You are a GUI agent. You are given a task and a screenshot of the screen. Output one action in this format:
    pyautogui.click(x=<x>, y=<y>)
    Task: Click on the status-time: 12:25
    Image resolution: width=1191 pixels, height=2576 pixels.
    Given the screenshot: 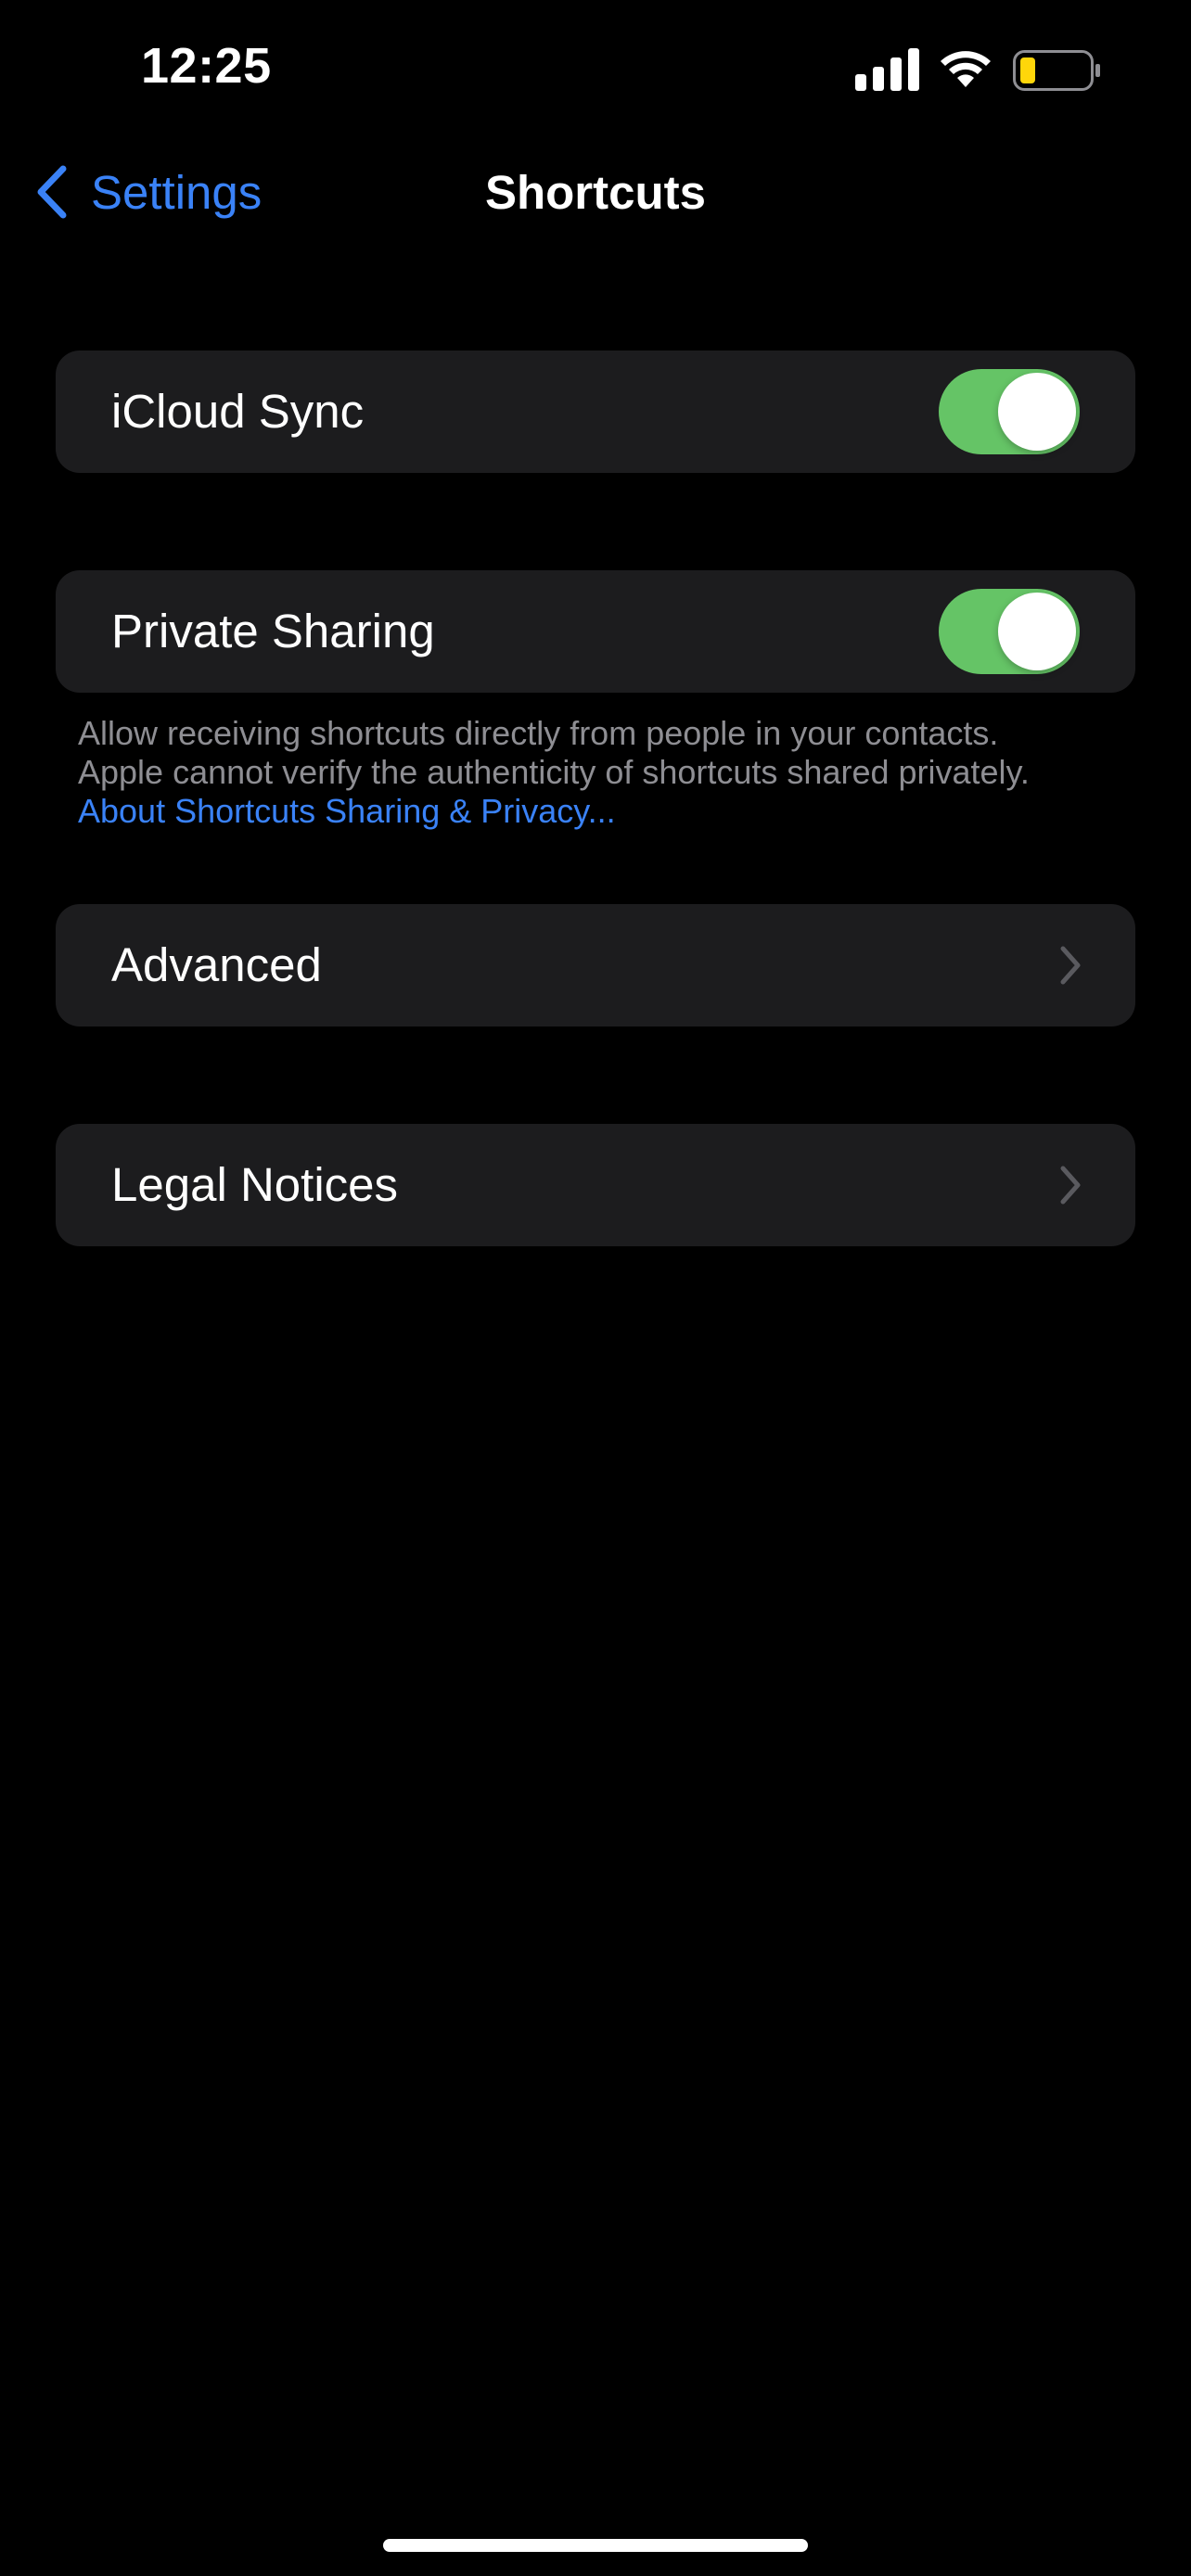 What is the action you would take?
    pyautogui.click(x=206, y=66)
    